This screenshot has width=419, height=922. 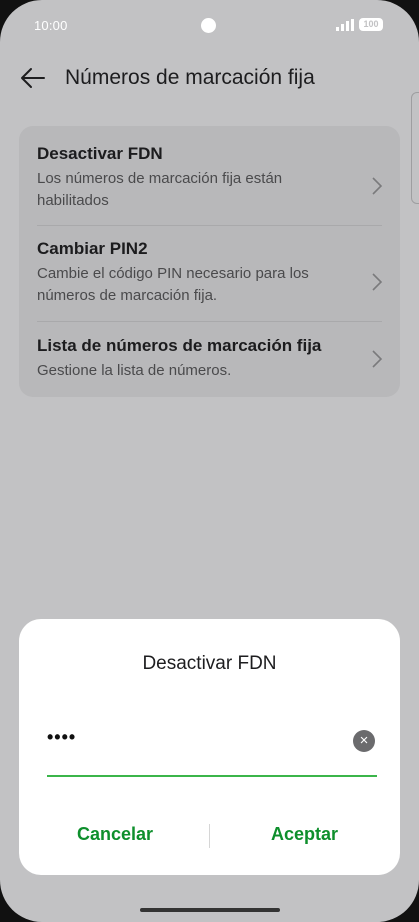 What do you see at coordinates (61, 737) in the screenshot?
I see `pin-input: ••••` at bounding box center [61, 737].